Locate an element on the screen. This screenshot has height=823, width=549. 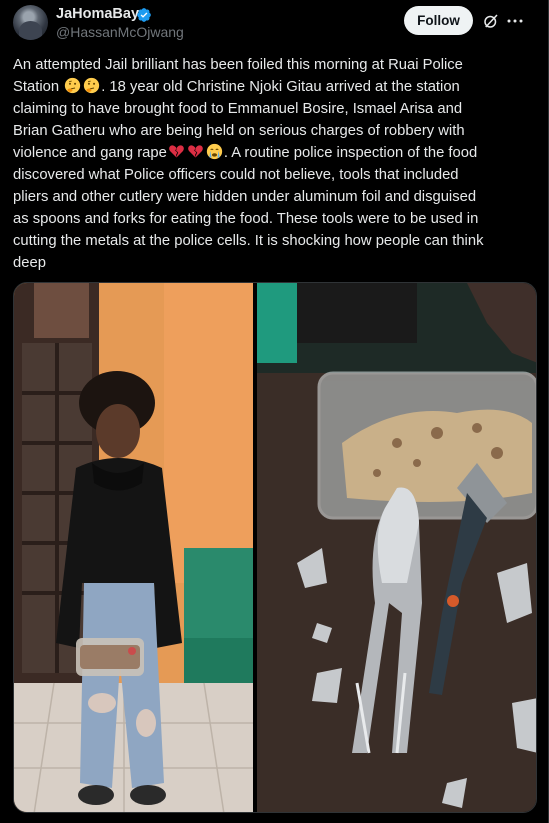
follow-button: Follow is located at coordinates (438, 20).